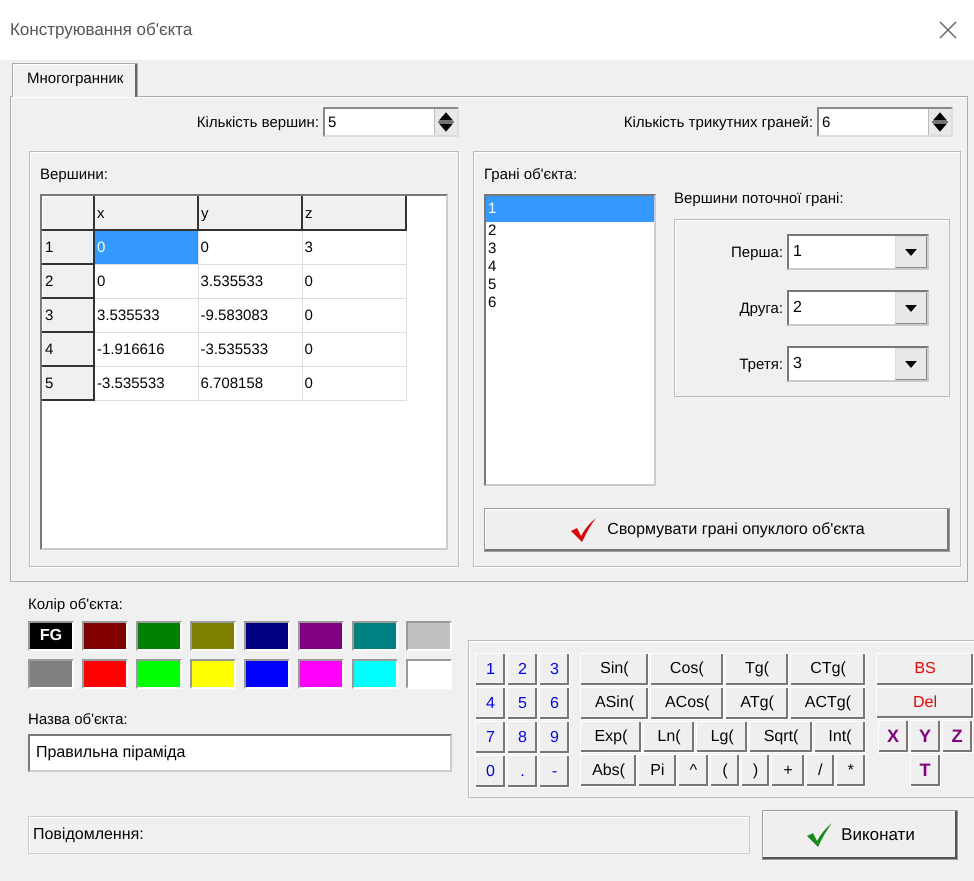  Describe the element at coordinates (391, 122) in the screenshot. I see `vertex-count-spinner: 5` at that location.